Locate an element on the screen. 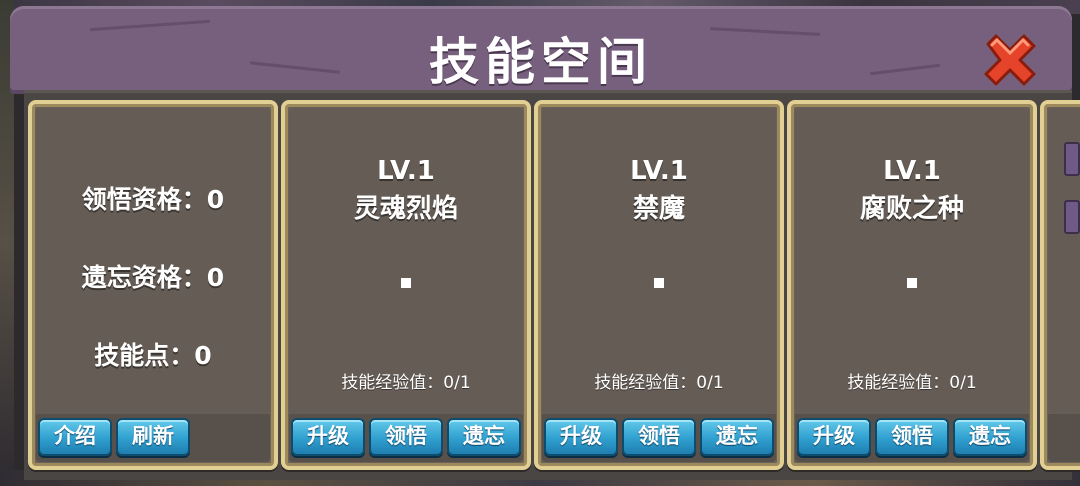 The width and height of the screenshot is (1080, 486). skill-name: 腐败之种 is located at coordinates (911, 209).